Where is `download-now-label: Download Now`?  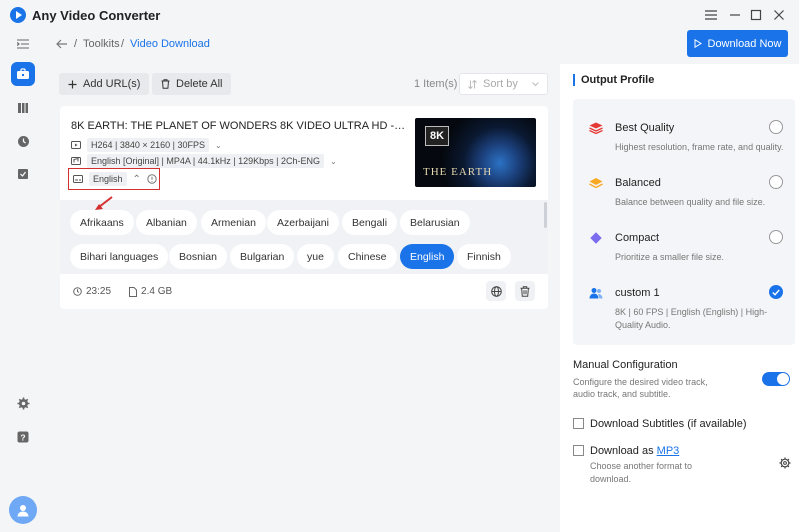
download-now-label: Download Now is located at coordinates (744, 43).